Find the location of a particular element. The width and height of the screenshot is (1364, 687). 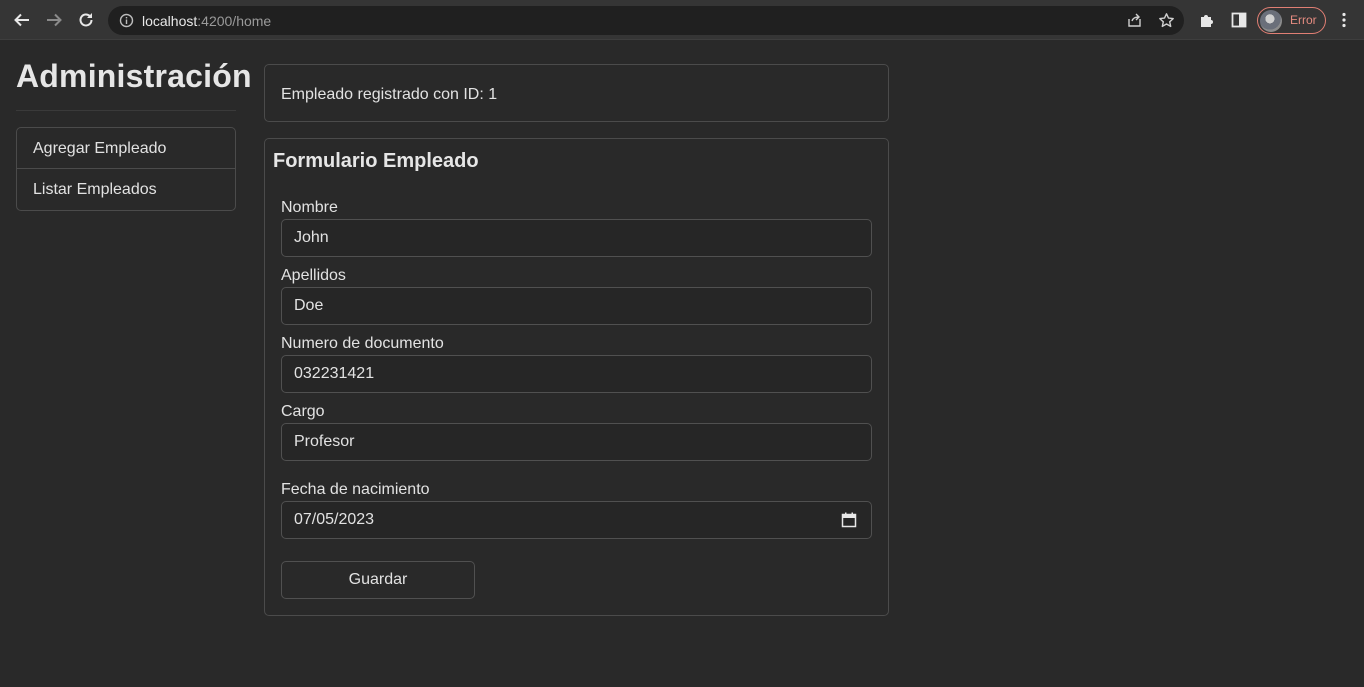

sidebar-divider is located at coordinates (126, 110).